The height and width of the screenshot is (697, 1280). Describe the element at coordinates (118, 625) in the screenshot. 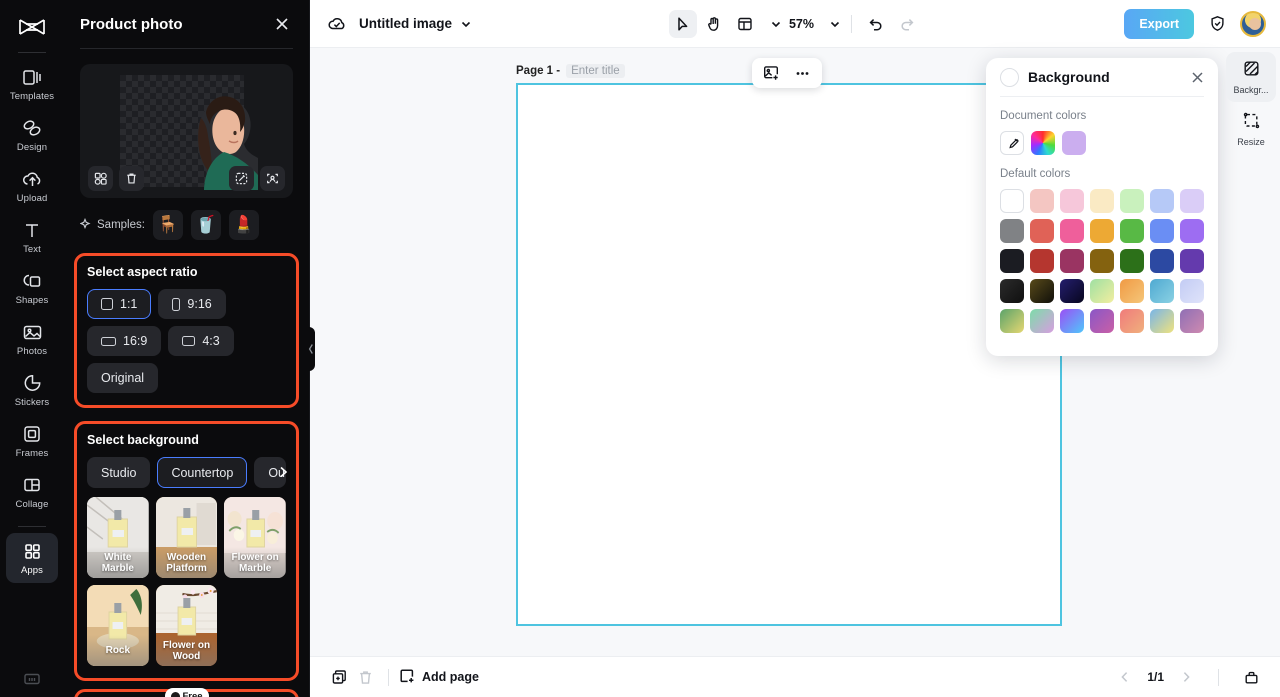

I see `bg-card-rock: Rock` at that location.